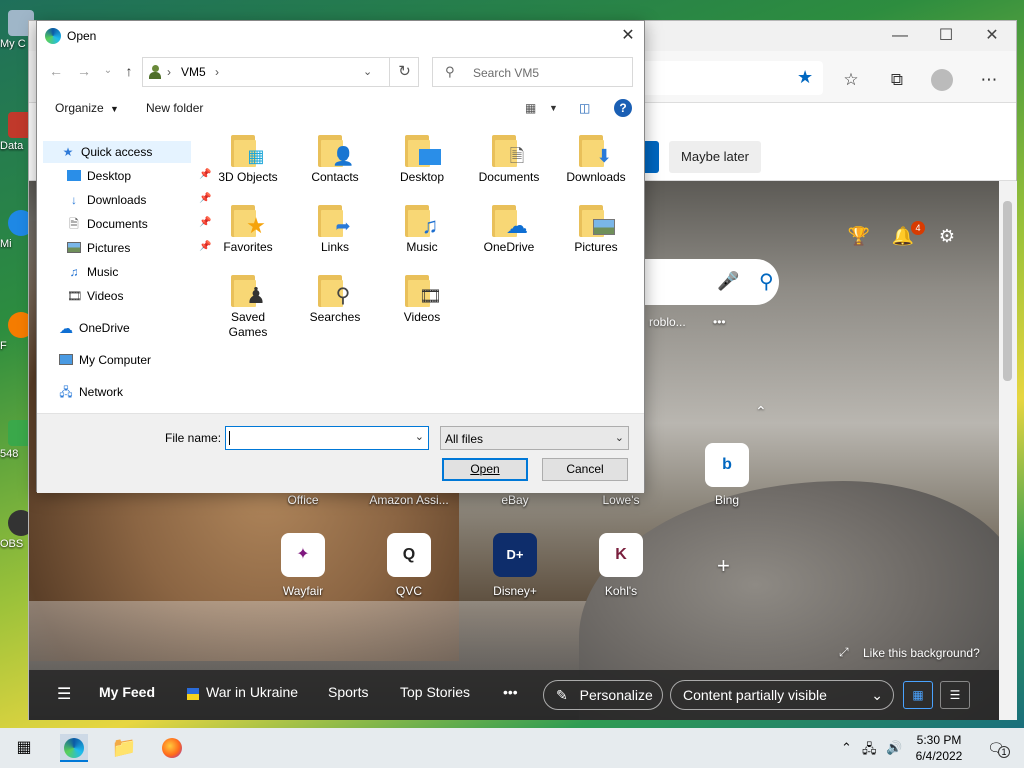 The image size is (1024, 768). I want to click on help-icon: ?, so click(623, 108).